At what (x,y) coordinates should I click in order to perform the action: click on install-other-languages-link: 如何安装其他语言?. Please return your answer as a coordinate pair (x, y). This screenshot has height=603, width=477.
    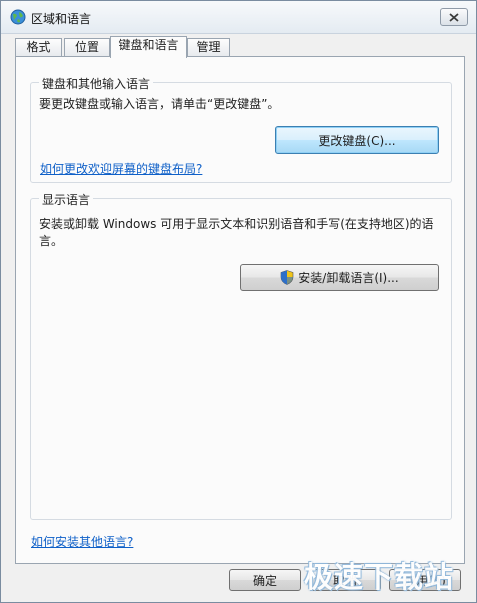
    Looking at the image, I should click on (82, 541).